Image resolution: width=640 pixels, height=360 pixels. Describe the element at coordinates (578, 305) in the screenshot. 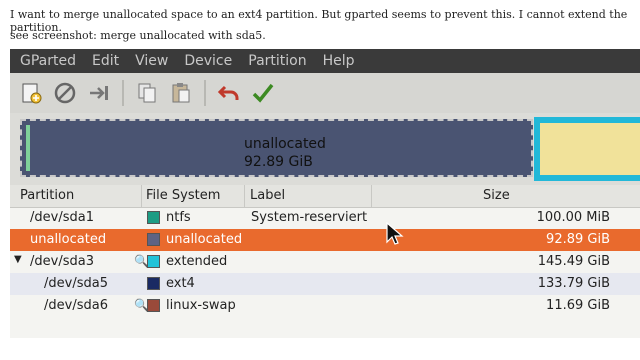

I see `partition-size: 11.69 GiB` at that location.